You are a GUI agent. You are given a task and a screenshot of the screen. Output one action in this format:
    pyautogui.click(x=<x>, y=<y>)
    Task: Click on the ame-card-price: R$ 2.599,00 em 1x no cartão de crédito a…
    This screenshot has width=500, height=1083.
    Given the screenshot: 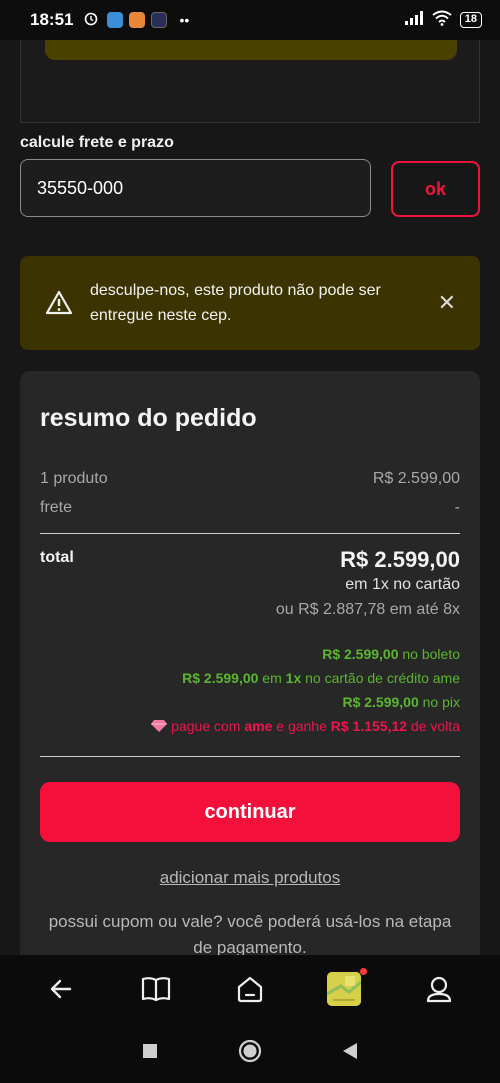 What is the action you would take?
    pyautogui.click(x=321, y=678)
    